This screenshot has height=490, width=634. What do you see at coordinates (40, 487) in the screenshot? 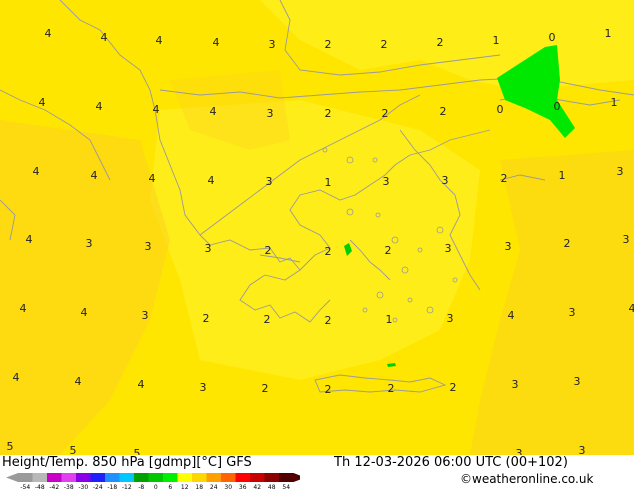
I see `colorbar-tick-label: -48` at bounding box center [40, 487].